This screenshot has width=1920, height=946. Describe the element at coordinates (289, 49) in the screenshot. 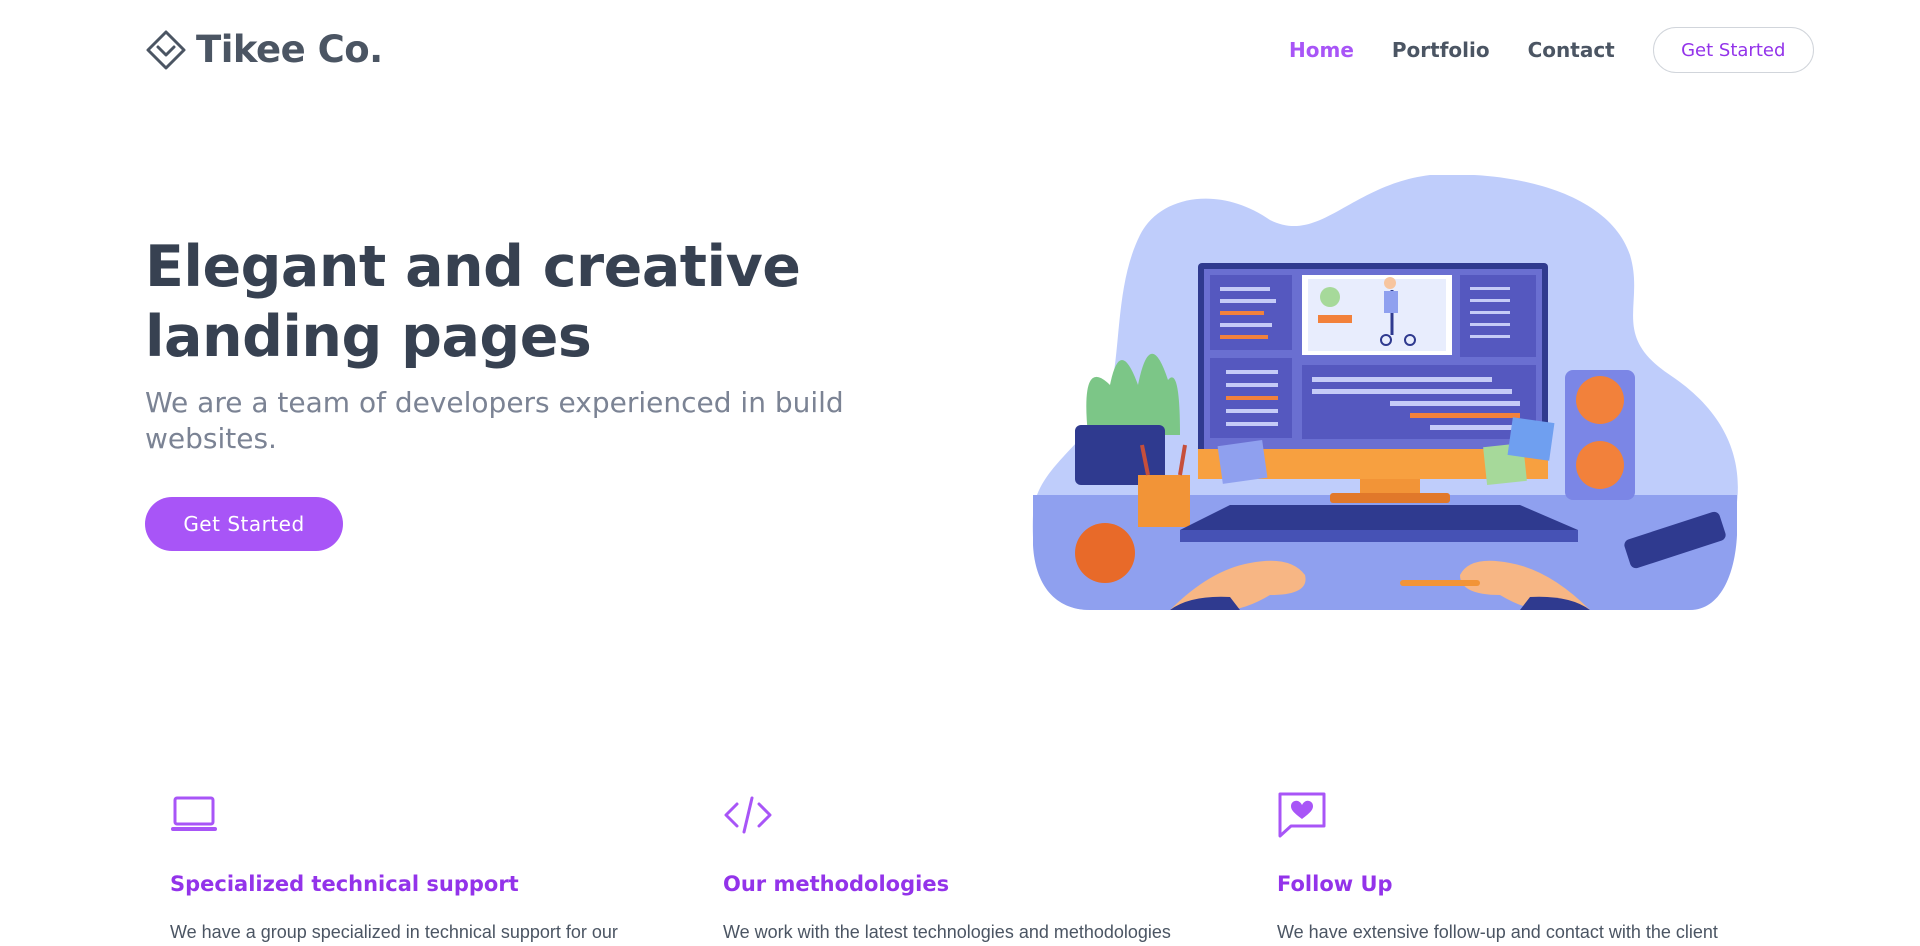

I see `brand-name: Tikee Co.` at that location.